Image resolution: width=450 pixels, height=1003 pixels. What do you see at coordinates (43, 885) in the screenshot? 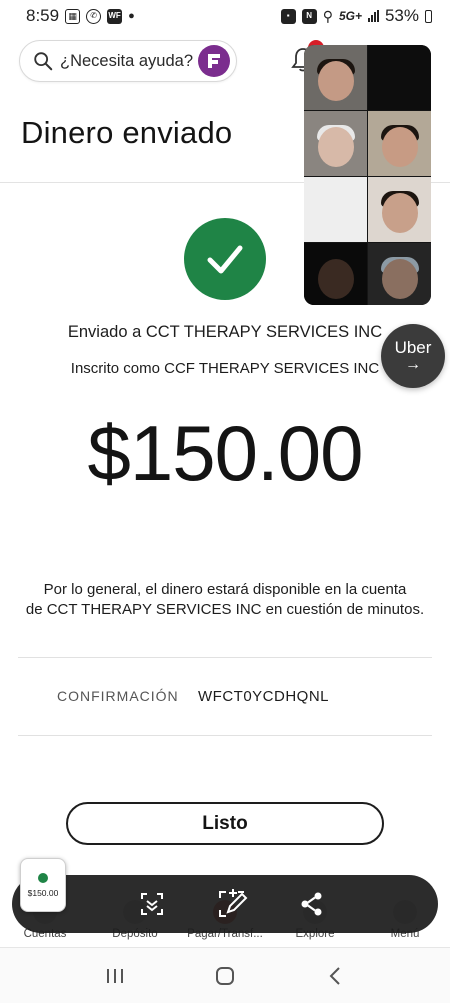
I see `screenshot-thumbnail: $150.00` at bounding box center [43, 885].